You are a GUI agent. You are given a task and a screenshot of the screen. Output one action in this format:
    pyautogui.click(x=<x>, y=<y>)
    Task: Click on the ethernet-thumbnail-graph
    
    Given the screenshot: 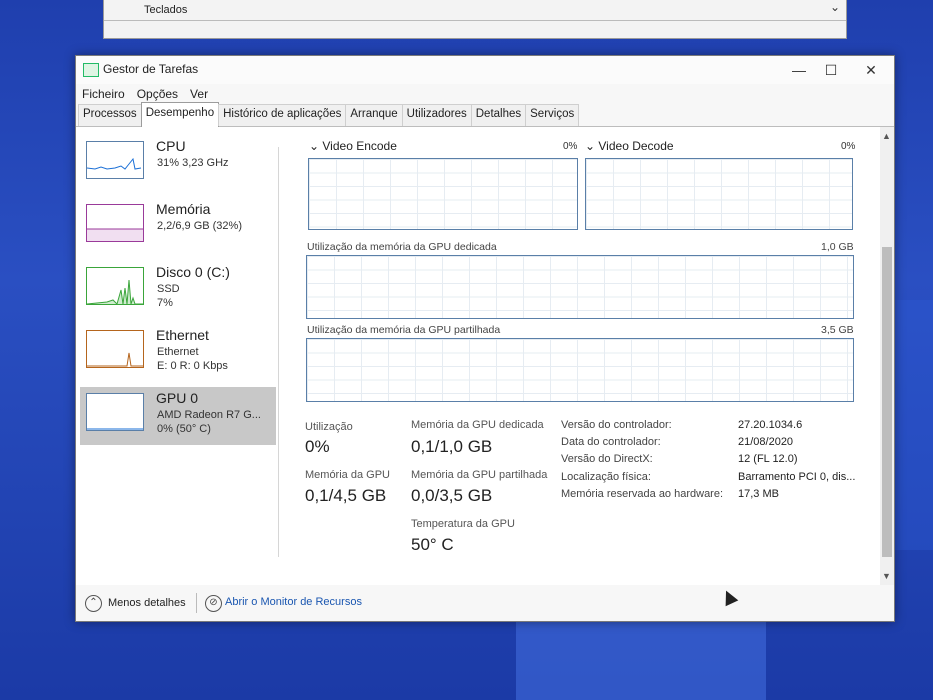 What is the action you would take?
    pyautogui.click(x=115, y=349)
    